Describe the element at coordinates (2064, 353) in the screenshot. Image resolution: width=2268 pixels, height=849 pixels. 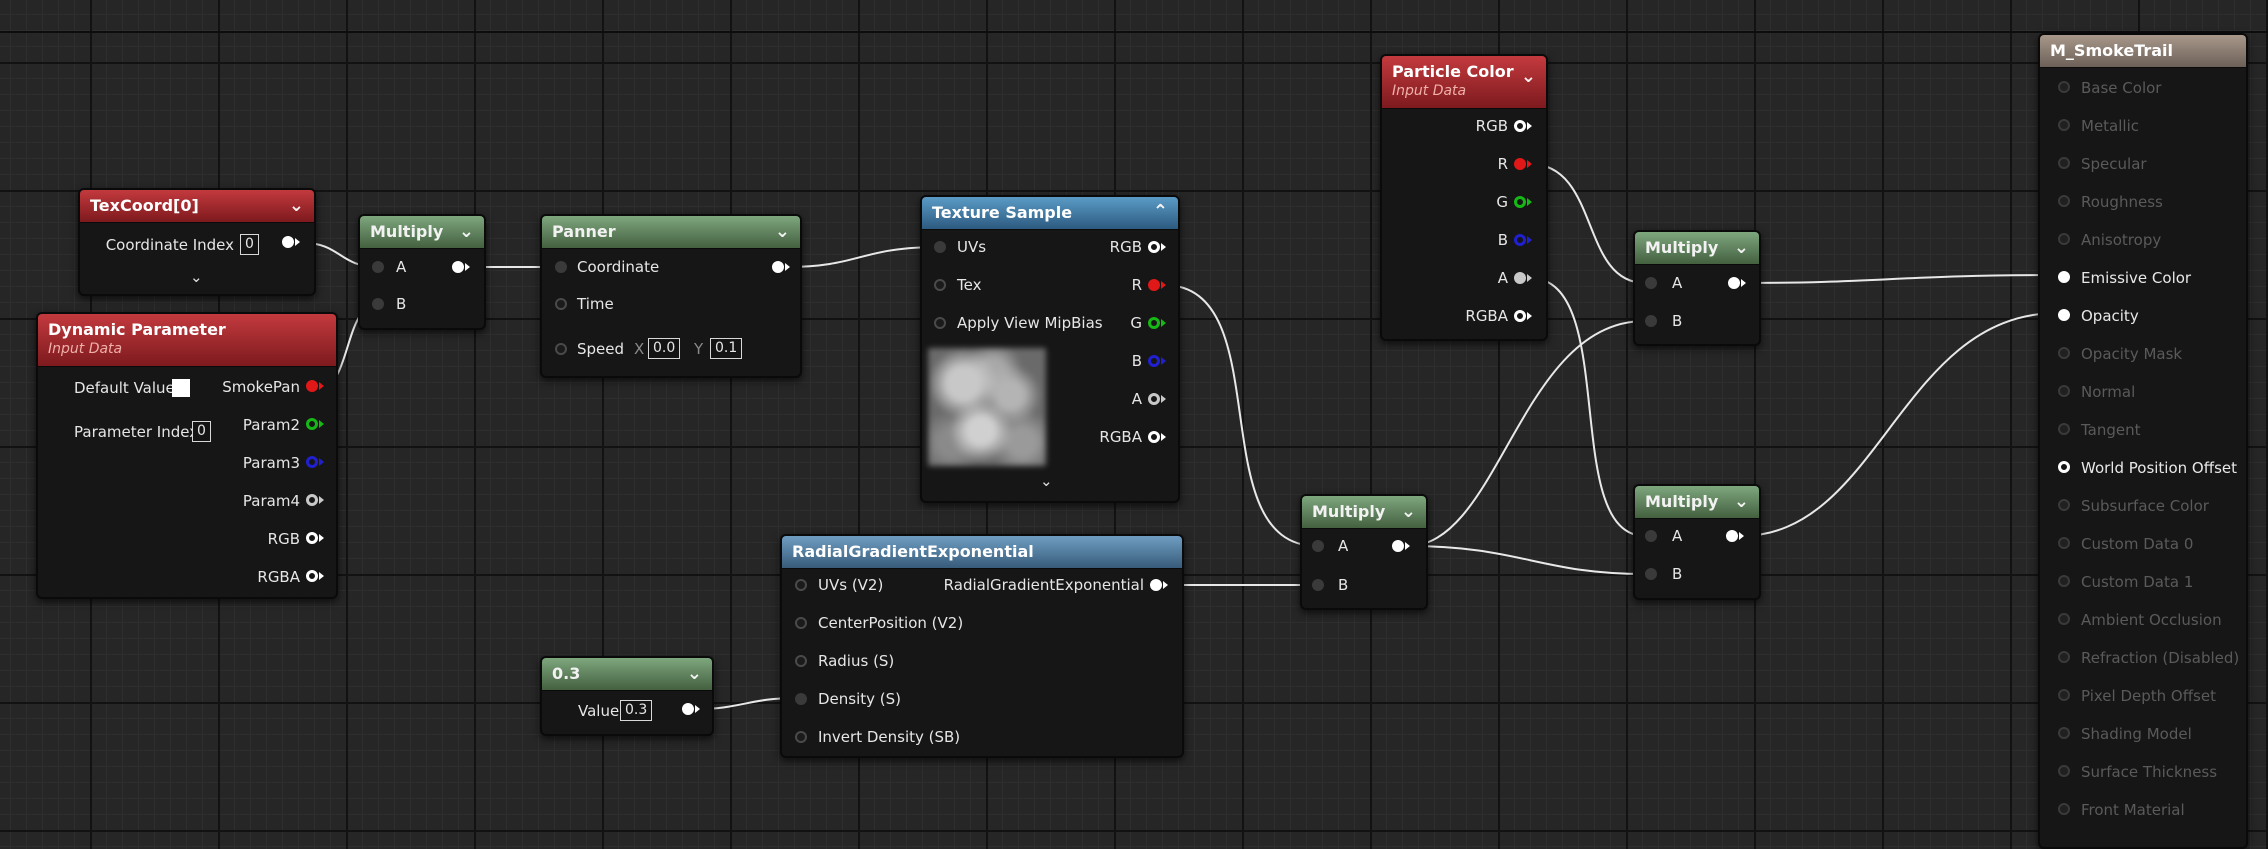
I see `result-pin-opacity-mask` at that location.